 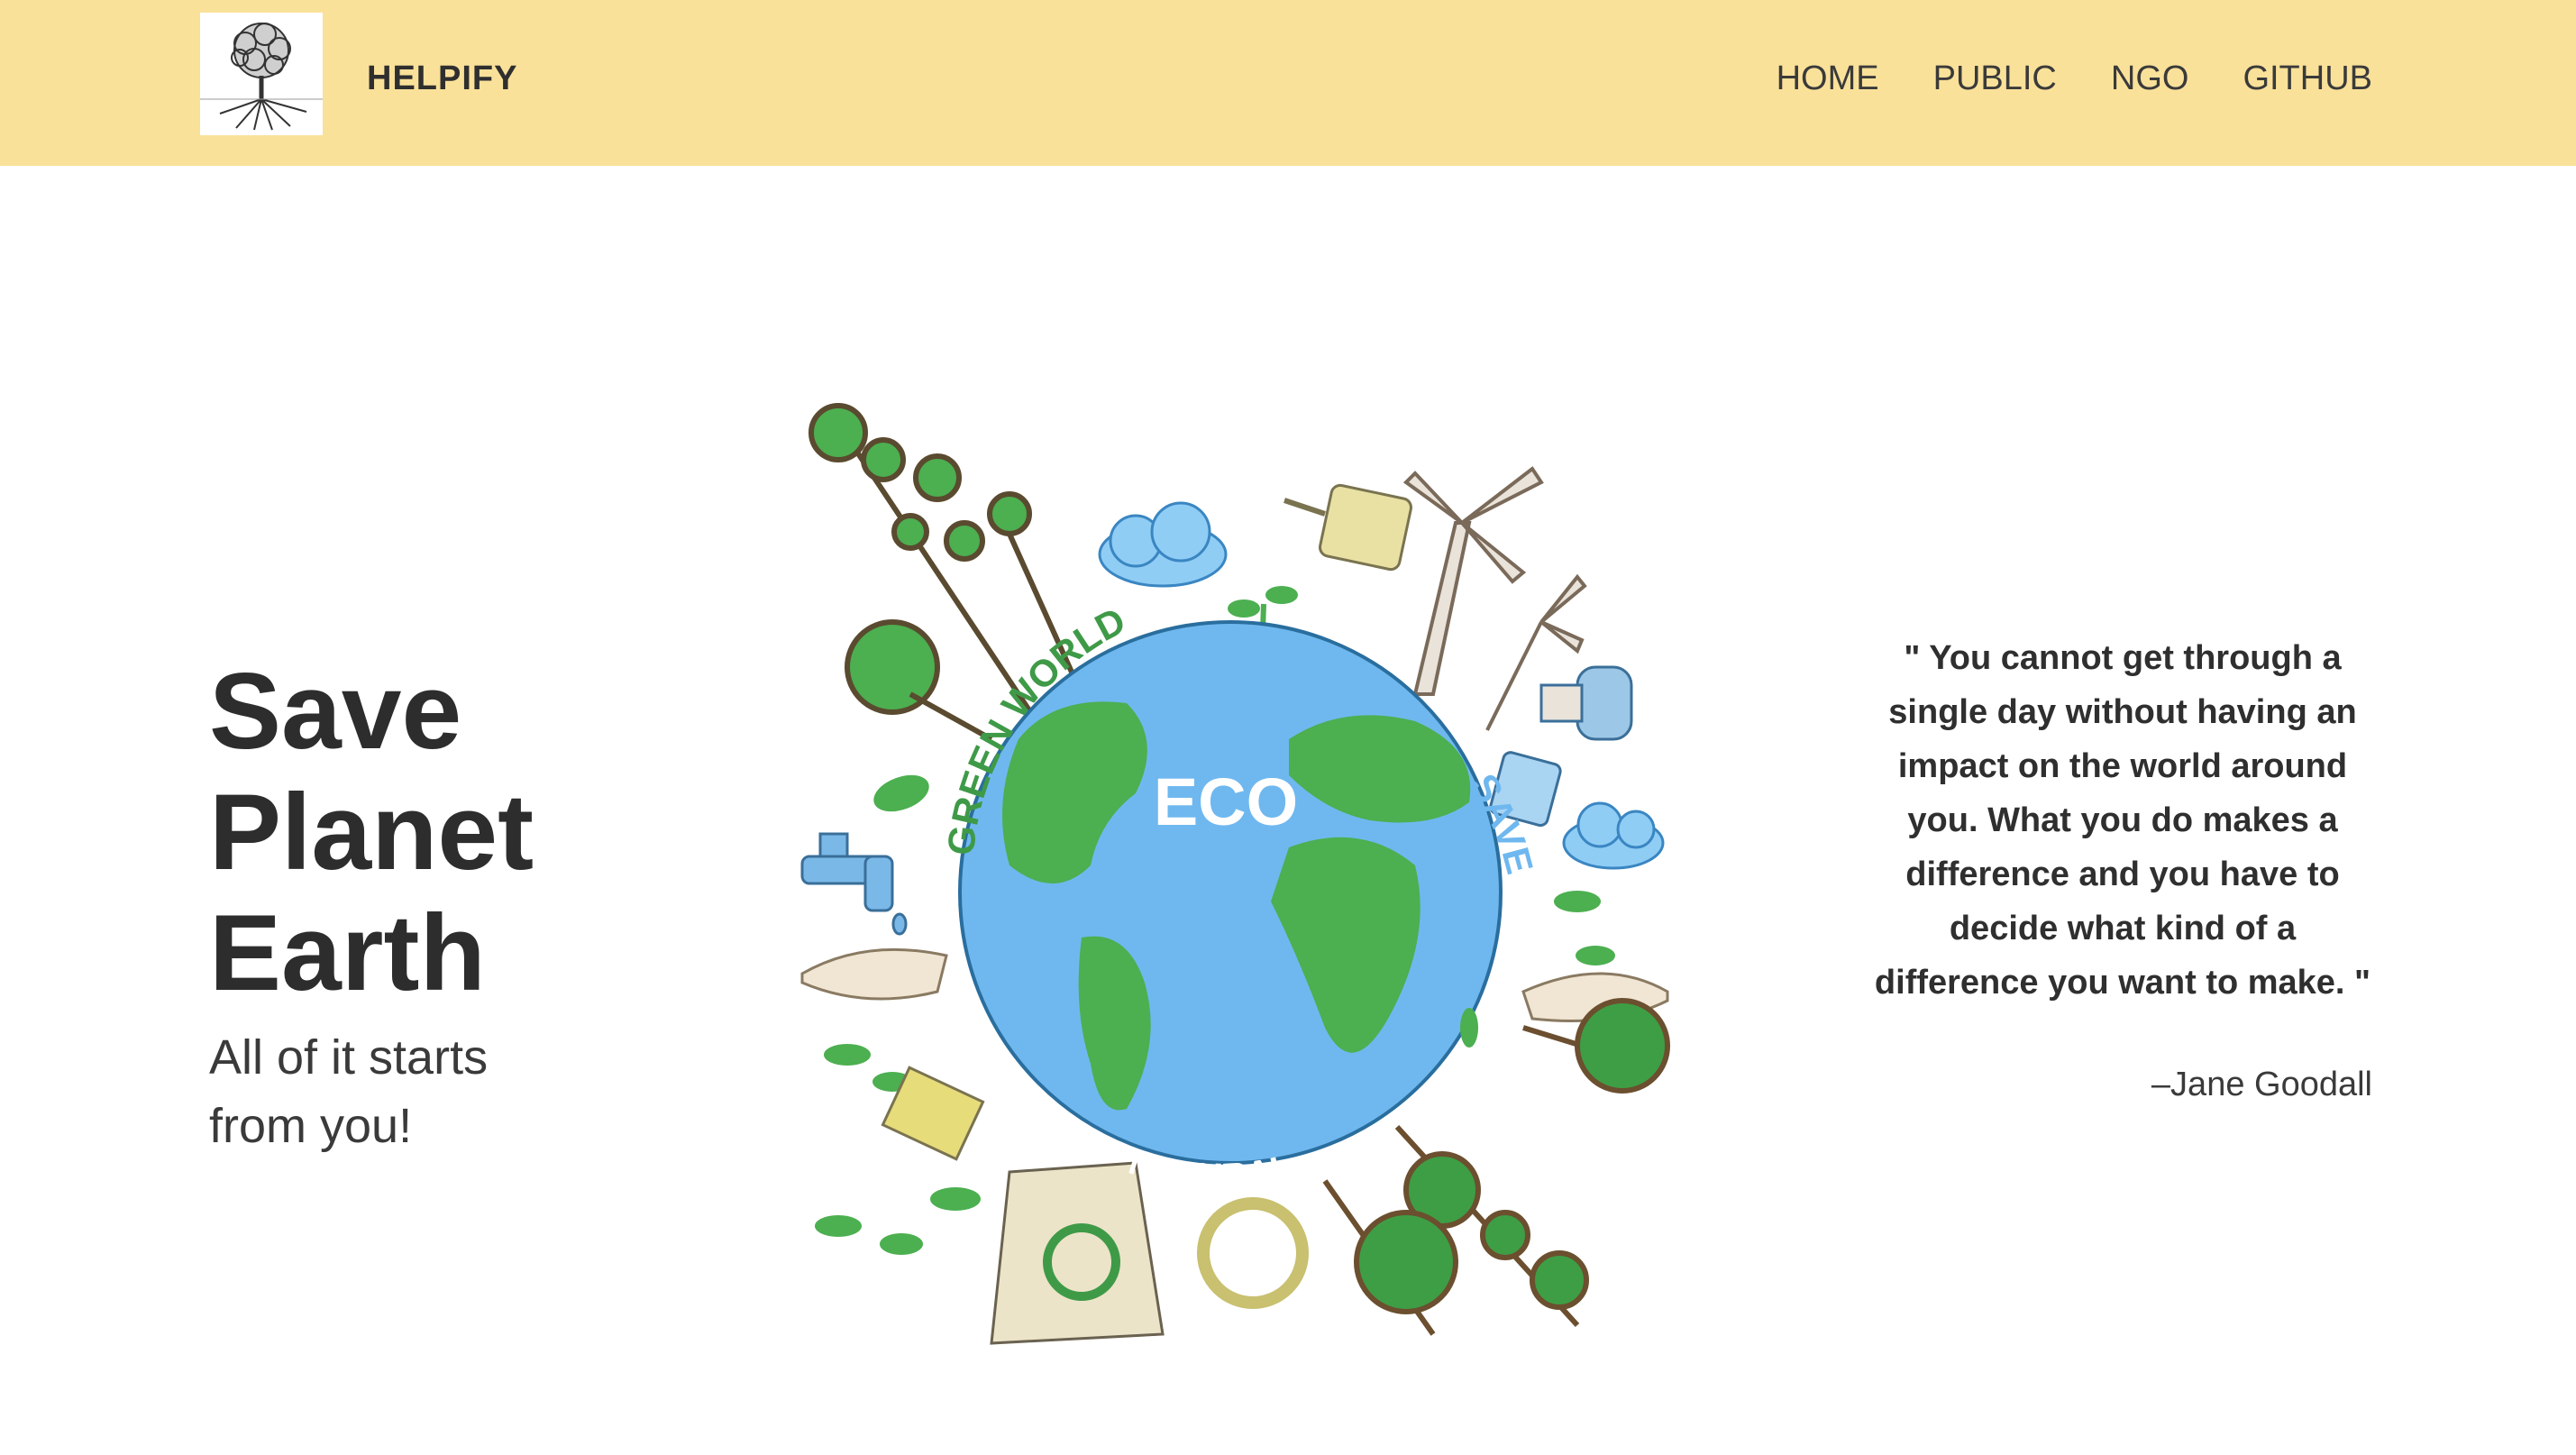 What do you see at coordinates (2261, 1084) in the screenshot?
I see `quote-author: –Jane Goodall` at bounding box center [2261, 1084].